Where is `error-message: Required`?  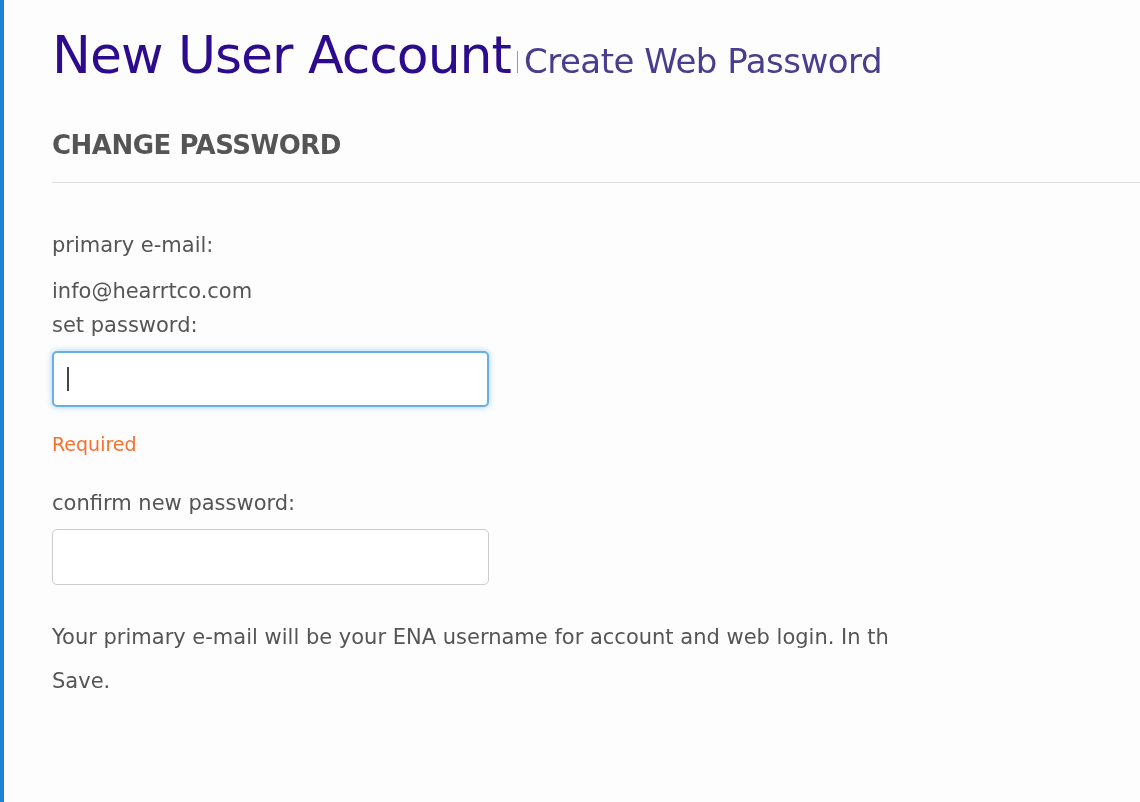 error-message: Required is located at coordinates (94, 444).